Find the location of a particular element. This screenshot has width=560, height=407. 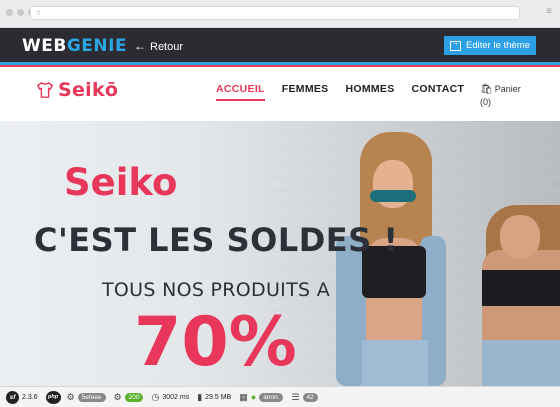

db-item: ☰ 42 is located at coordinates (304, 397).